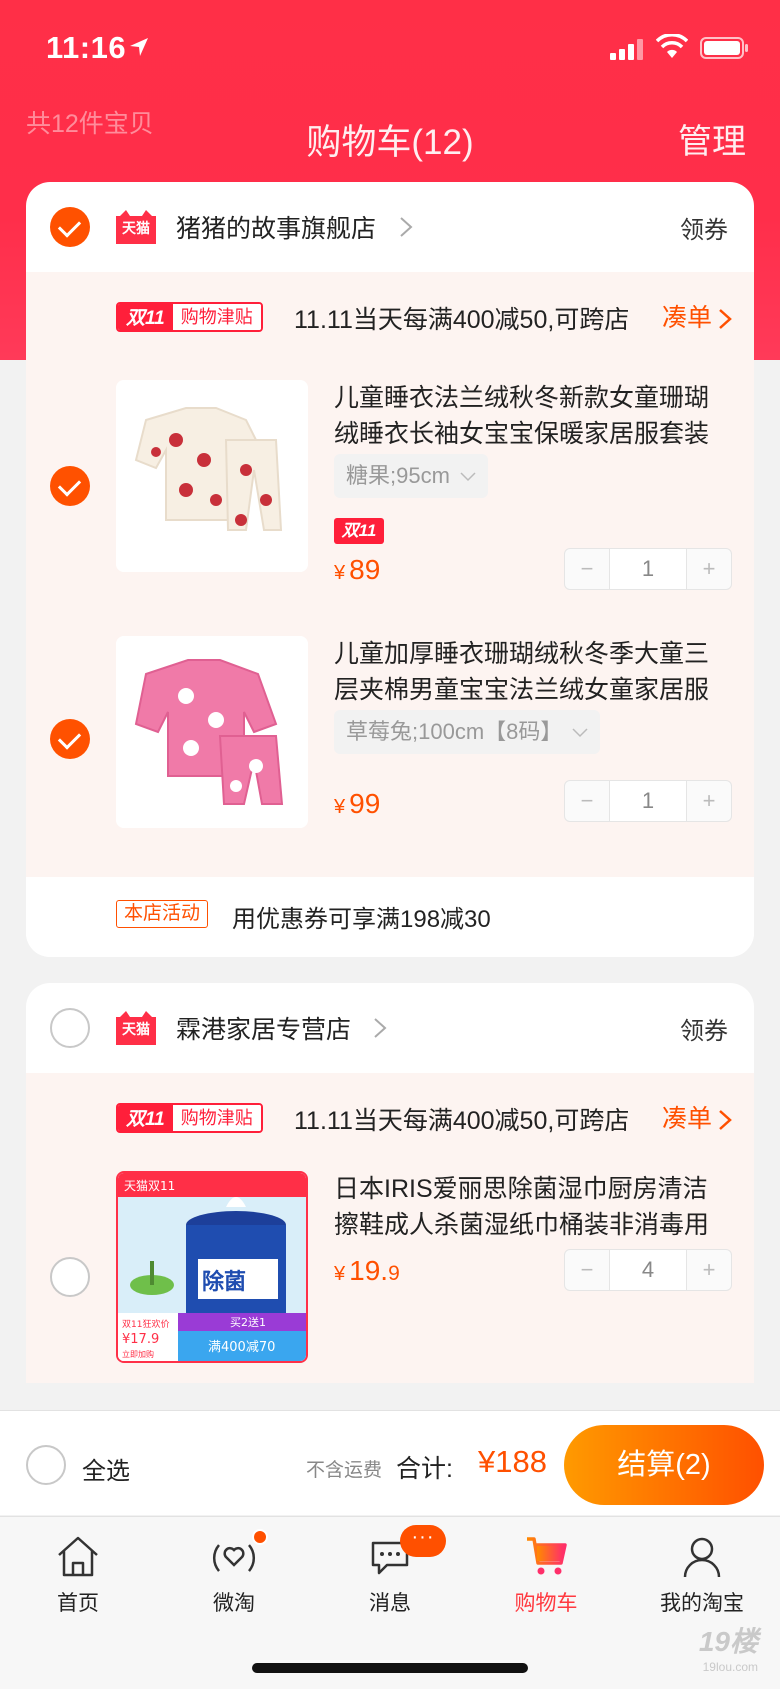 This screenshot has height=1689, width=780. Describe the element at coordinates (664, 1465) in the screenshot. I see `checkout-button: 结算(2)` at that location.